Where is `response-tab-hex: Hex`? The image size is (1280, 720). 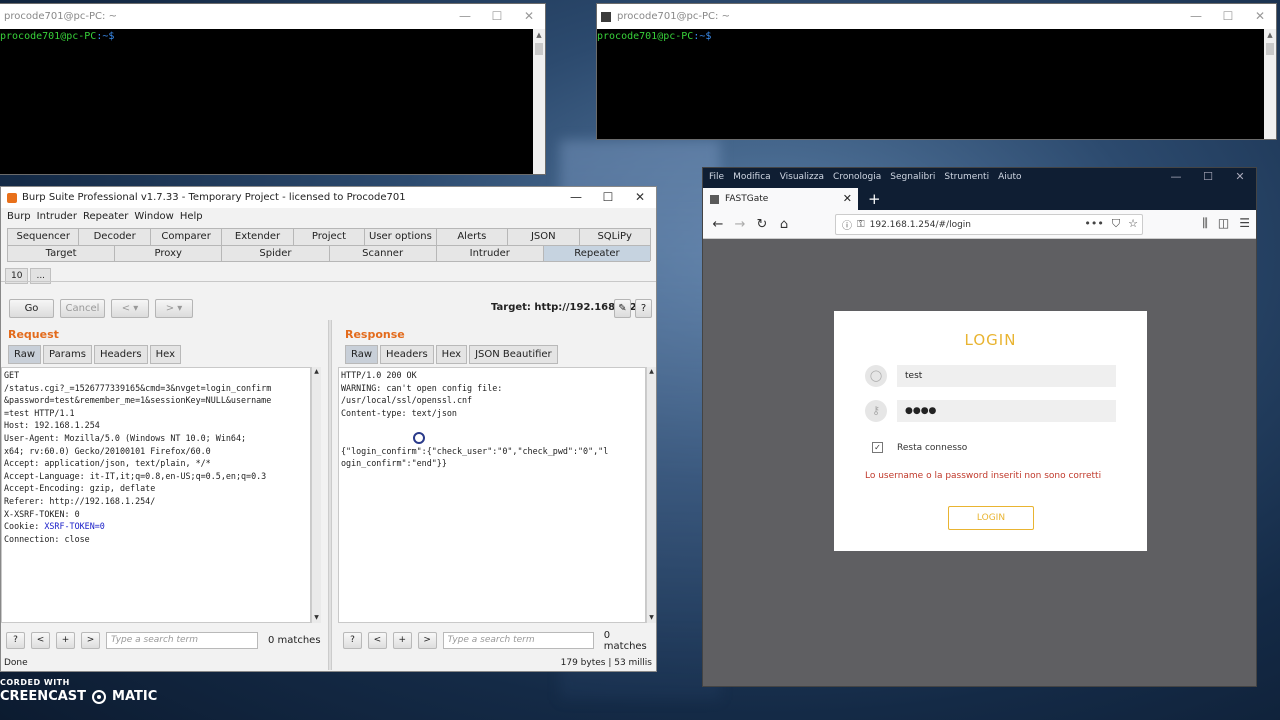 response-tab-hex: Hex is located at coordinates (451, 354).